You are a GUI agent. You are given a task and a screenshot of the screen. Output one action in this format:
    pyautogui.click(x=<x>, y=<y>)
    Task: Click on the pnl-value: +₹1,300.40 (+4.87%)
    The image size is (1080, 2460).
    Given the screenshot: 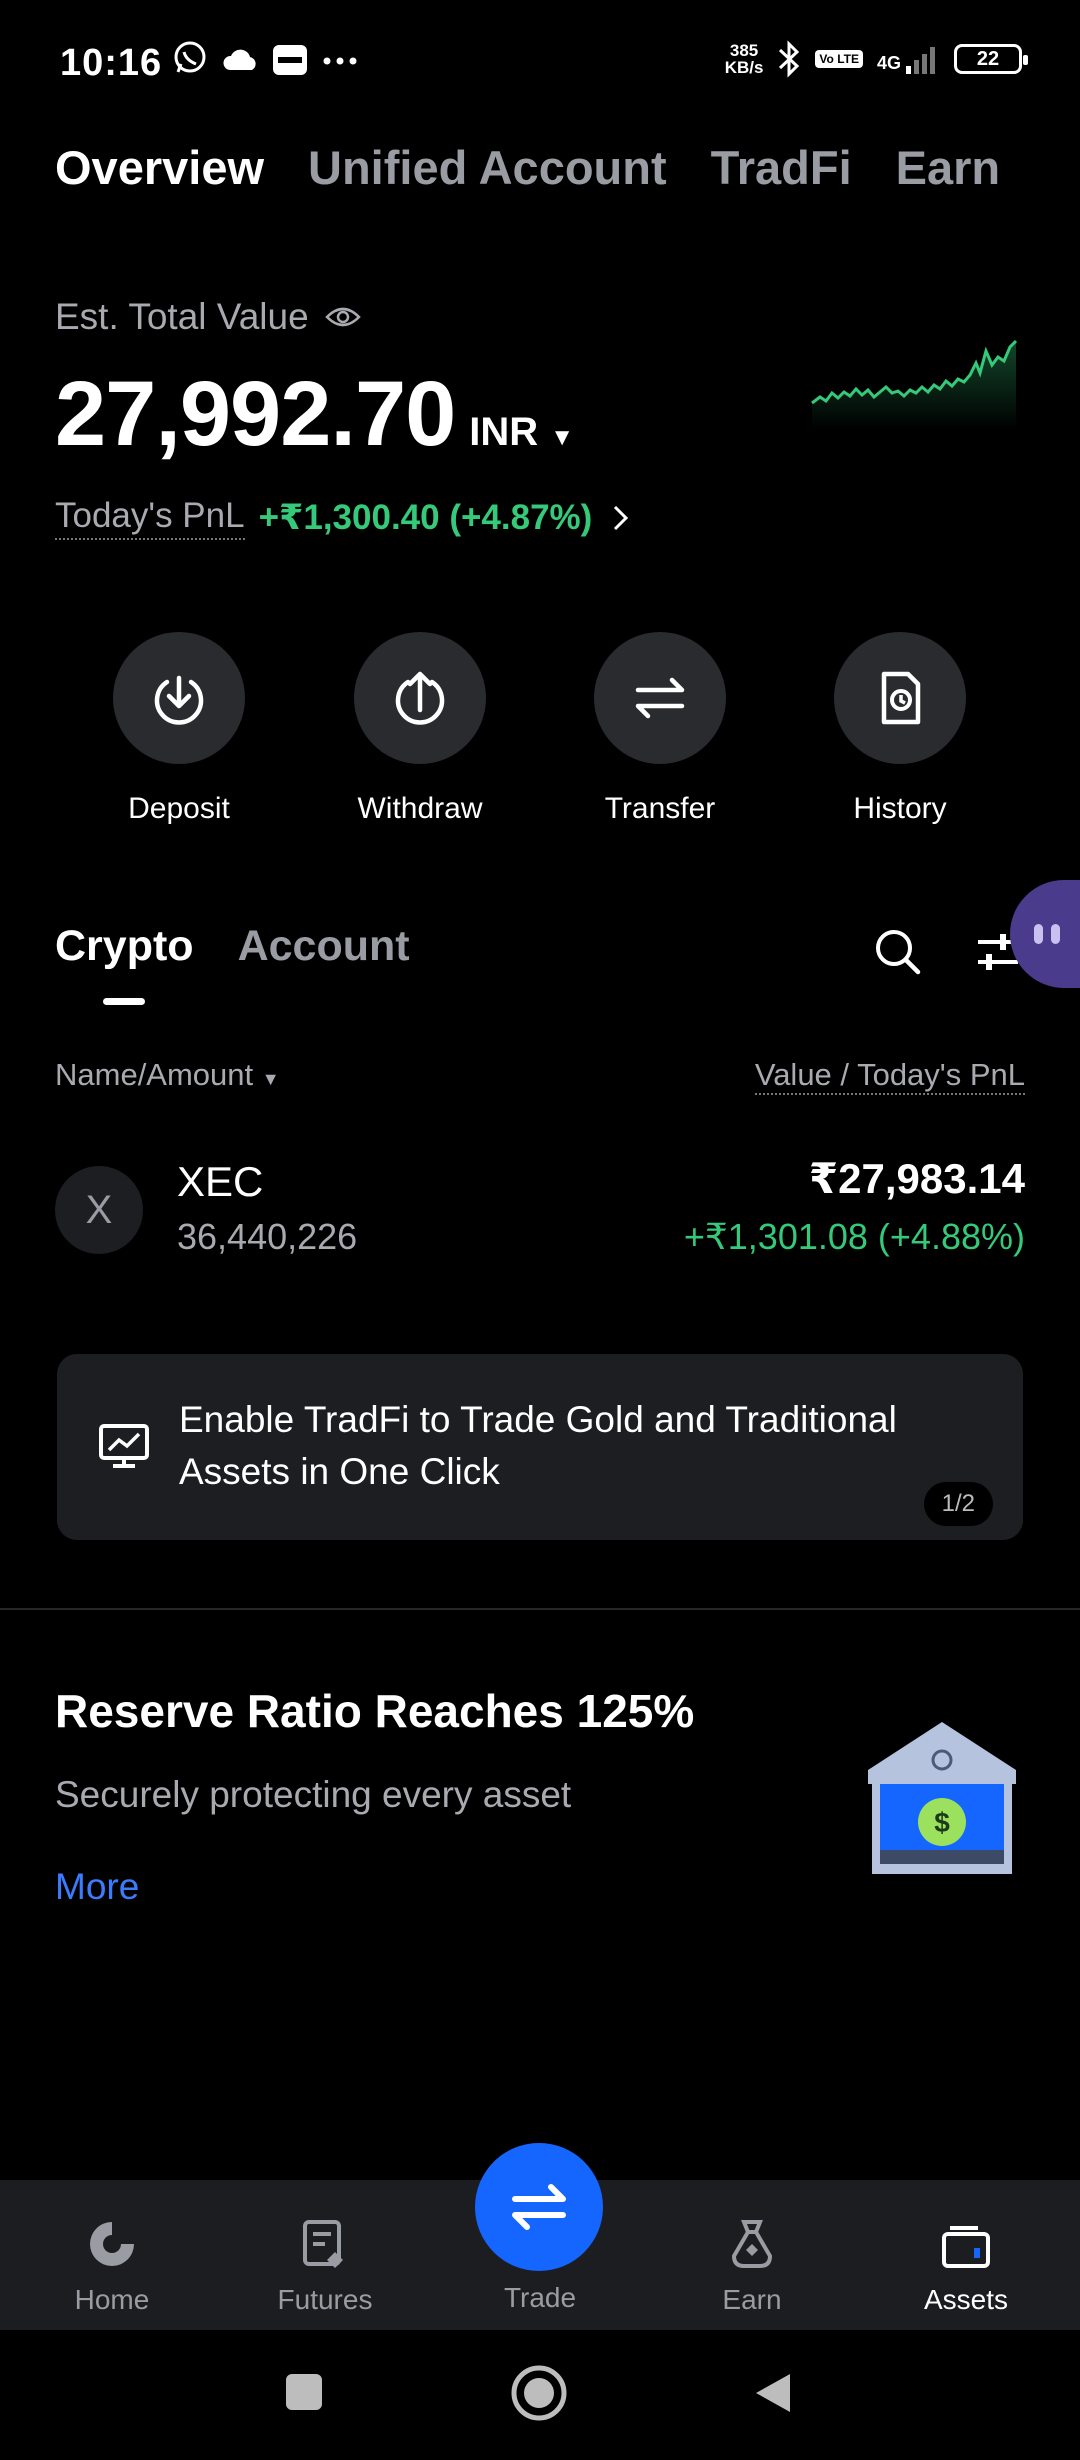 What is the action you would take?
    pyautogui.click(x=425, y=517)
    